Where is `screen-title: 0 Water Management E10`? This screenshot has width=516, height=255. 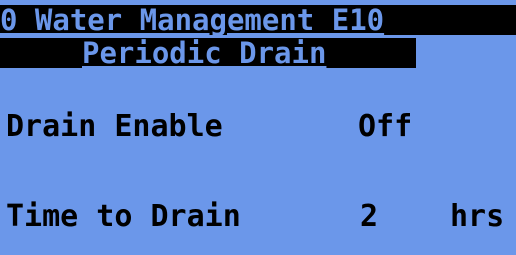 screen-title: 0 Water Management E10 is located at coordinates (192, 20).